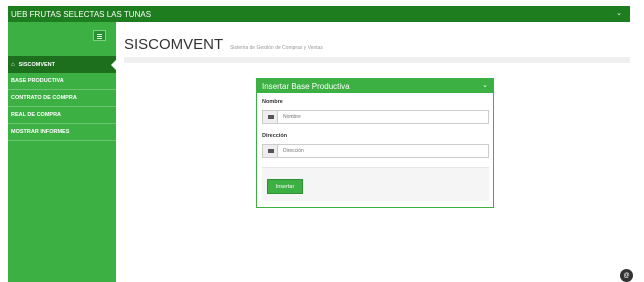  What do you see at coordinates (81, 14) in the screenshot?
I see `app-title: UEB FRUTAS SELECTAS LAS TUNAS` at bounding box center [81, 14].